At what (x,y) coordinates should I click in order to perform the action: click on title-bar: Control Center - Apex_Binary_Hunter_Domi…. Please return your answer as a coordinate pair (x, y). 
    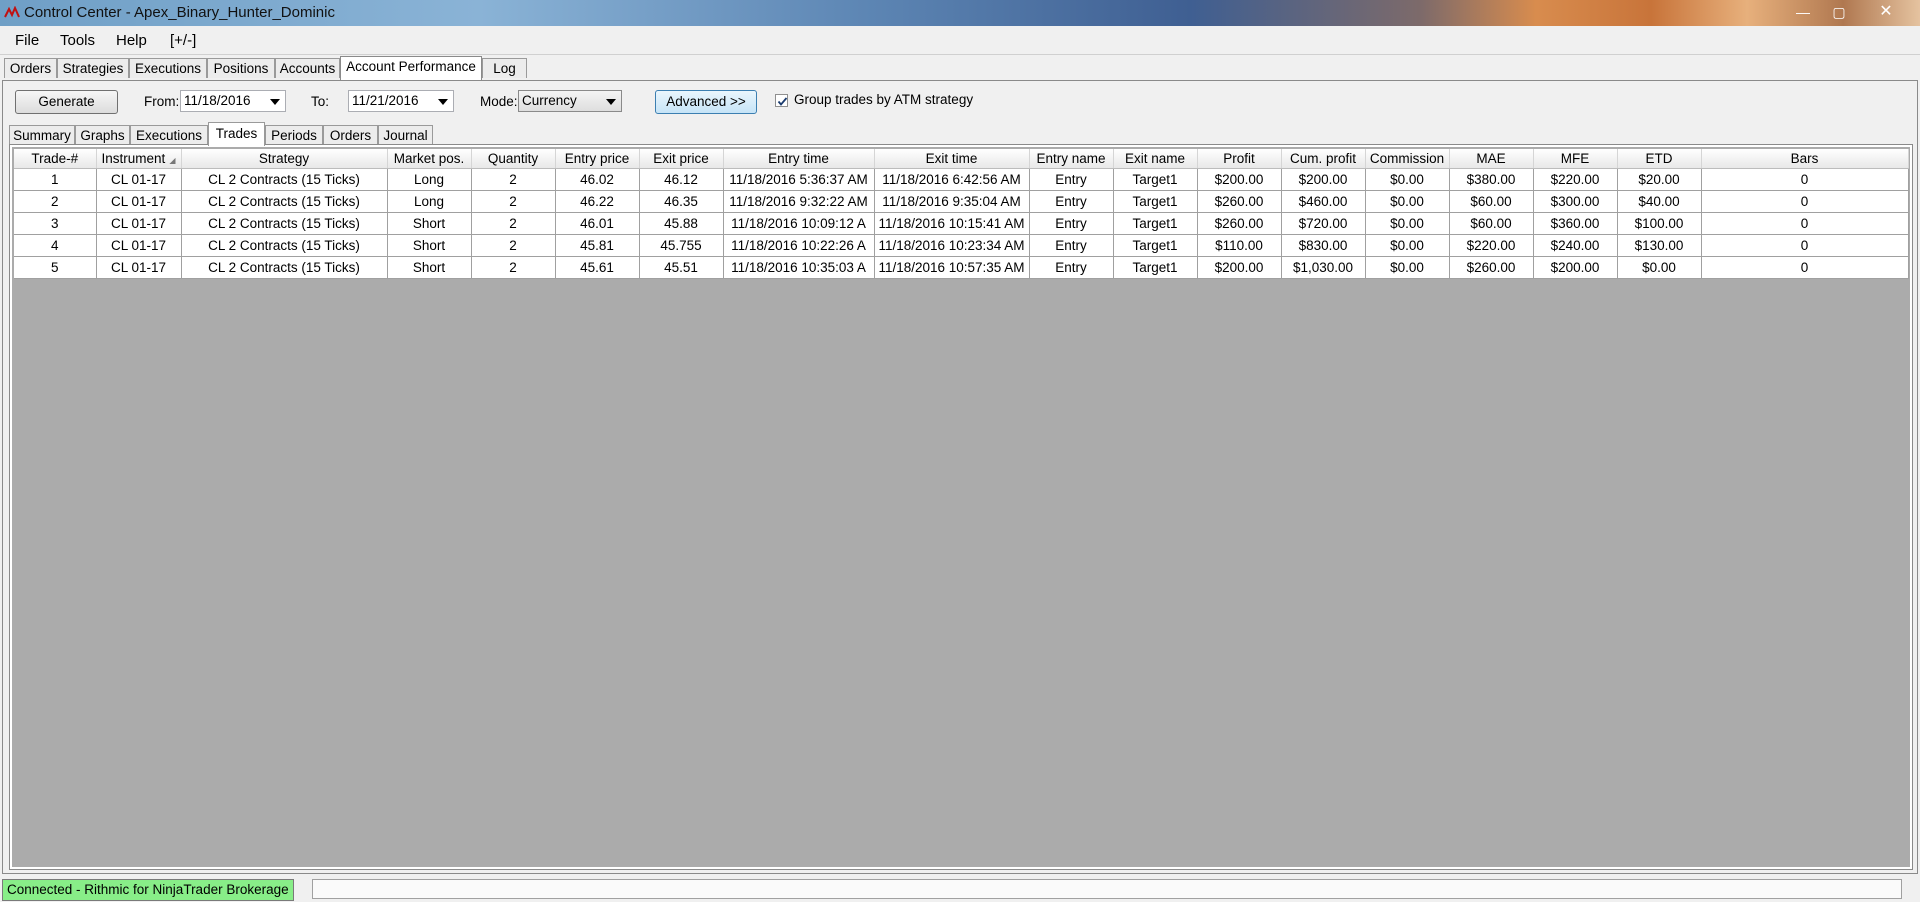
    Looking at the image, I should click on (960, 13).